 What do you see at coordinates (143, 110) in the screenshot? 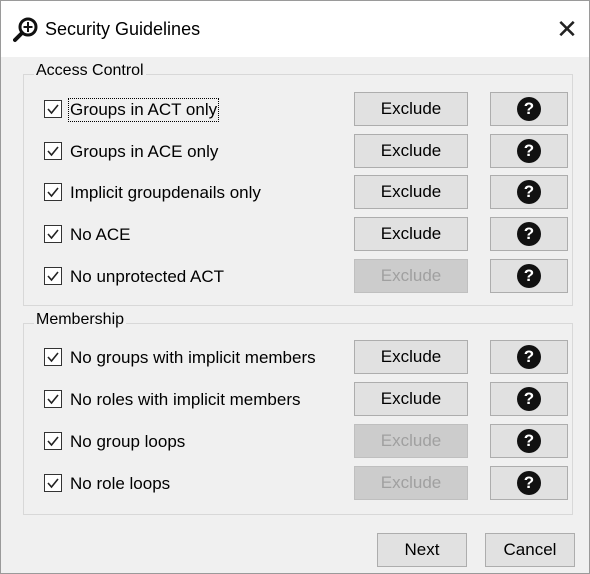
I see `row-label: Groups in ACT only` at bounding box center [143, 110].